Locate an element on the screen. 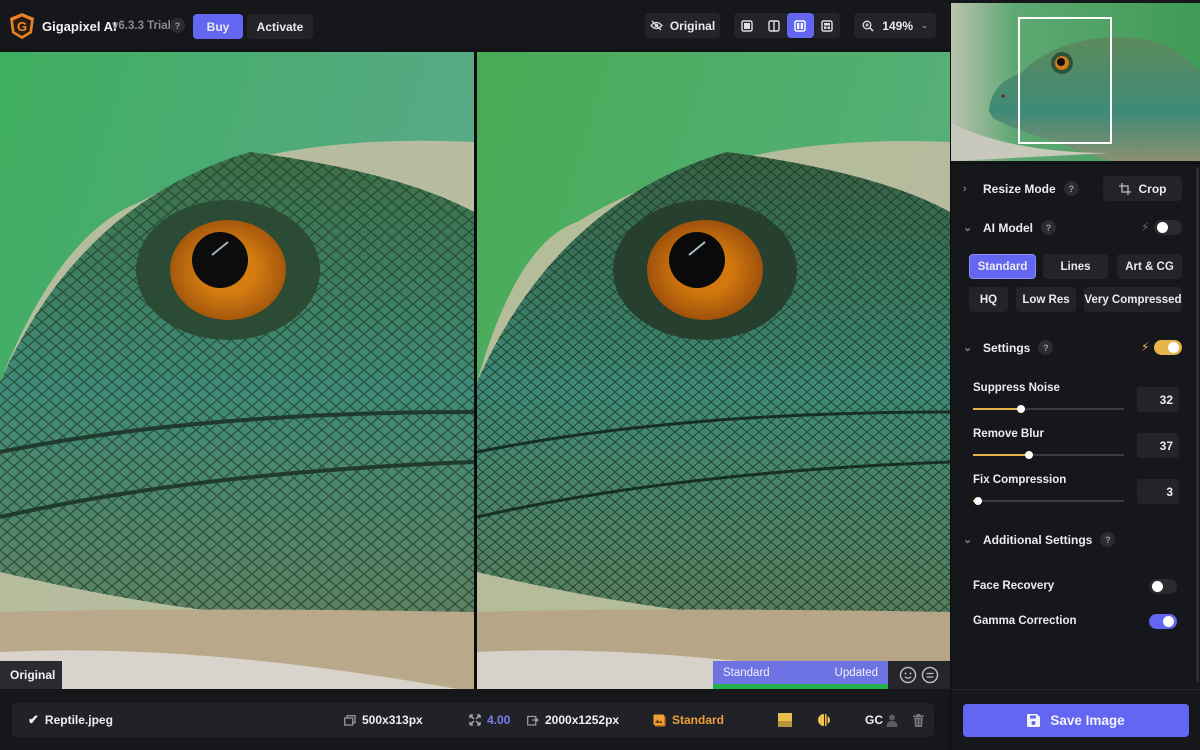 Image resolution: width=1200 pixels, height=750 pixels. model-hq-button: HQ is located at coordinates (988, 299).